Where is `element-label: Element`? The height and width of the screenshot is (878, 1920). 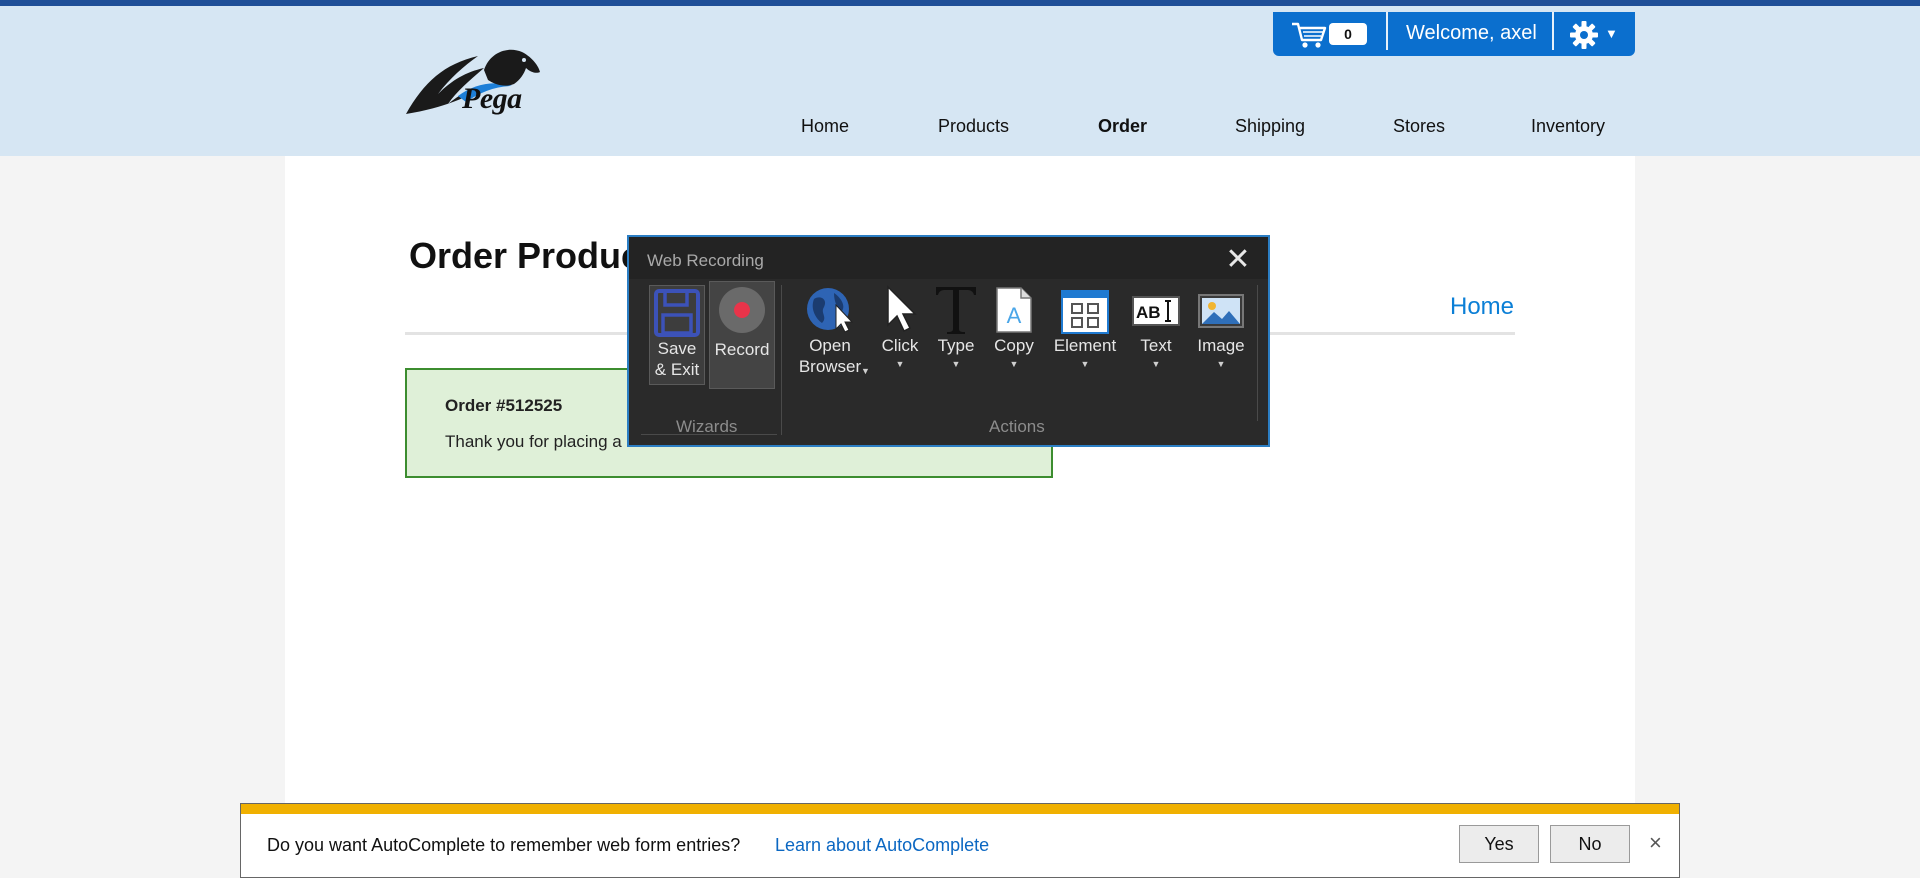
element-label: Element is located at coordinates (1085, 345).